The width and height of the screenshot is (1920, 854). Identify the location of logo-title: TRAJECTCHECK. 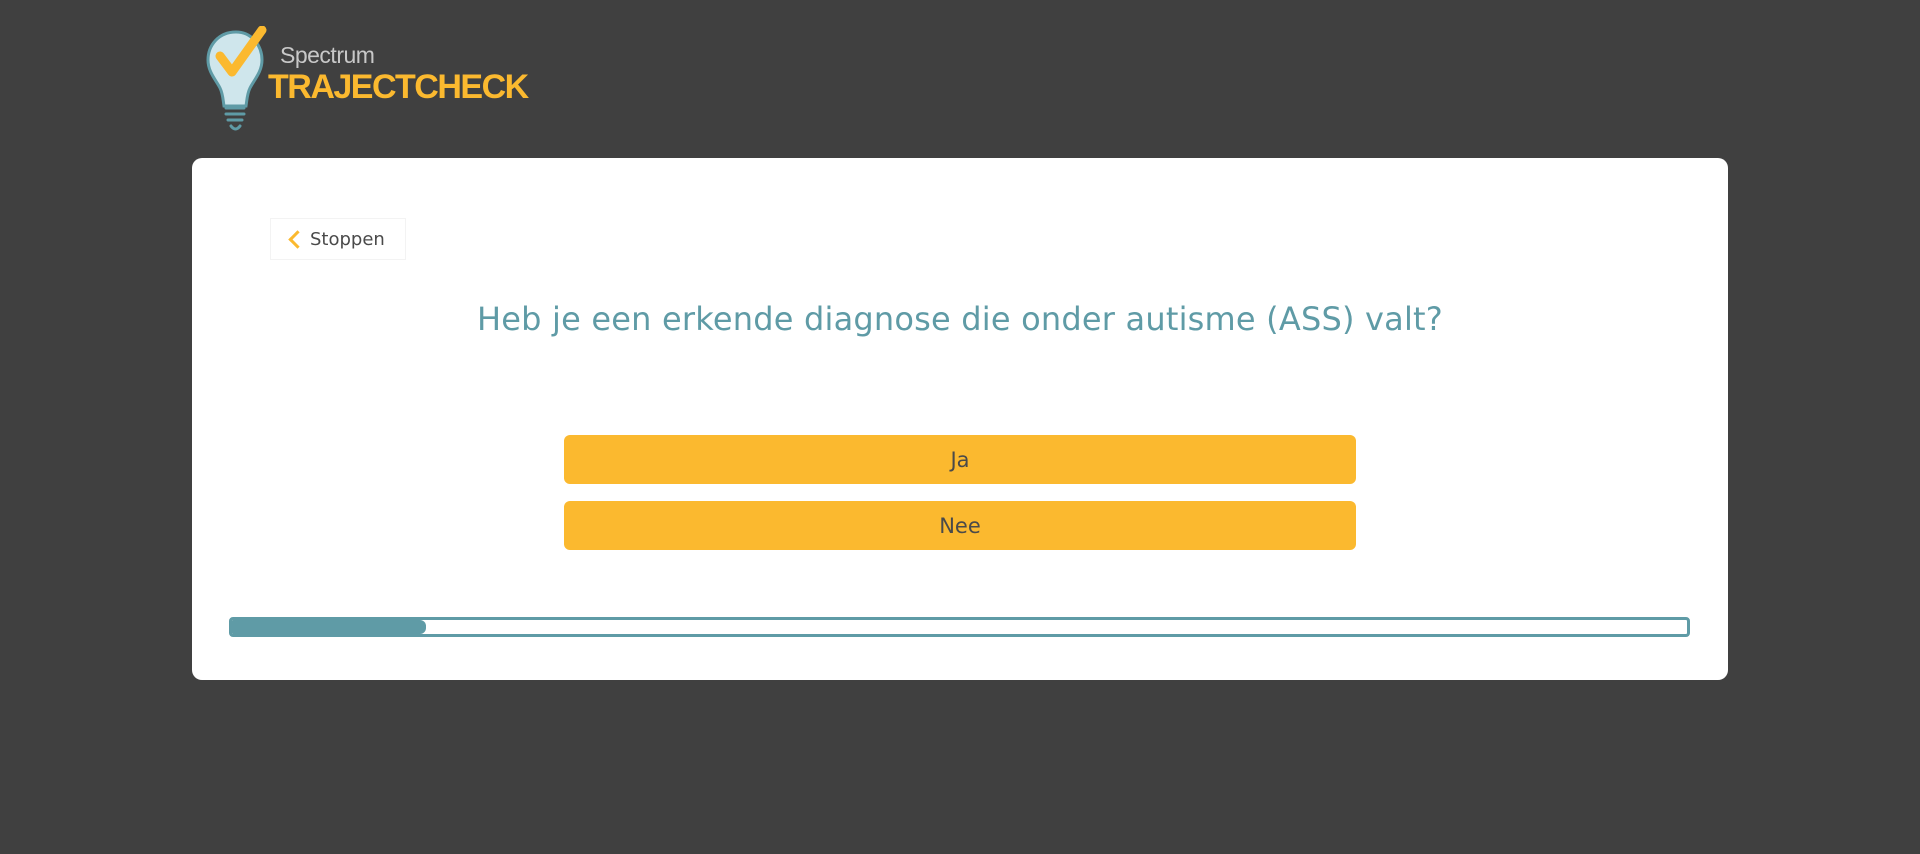
(398, 87).